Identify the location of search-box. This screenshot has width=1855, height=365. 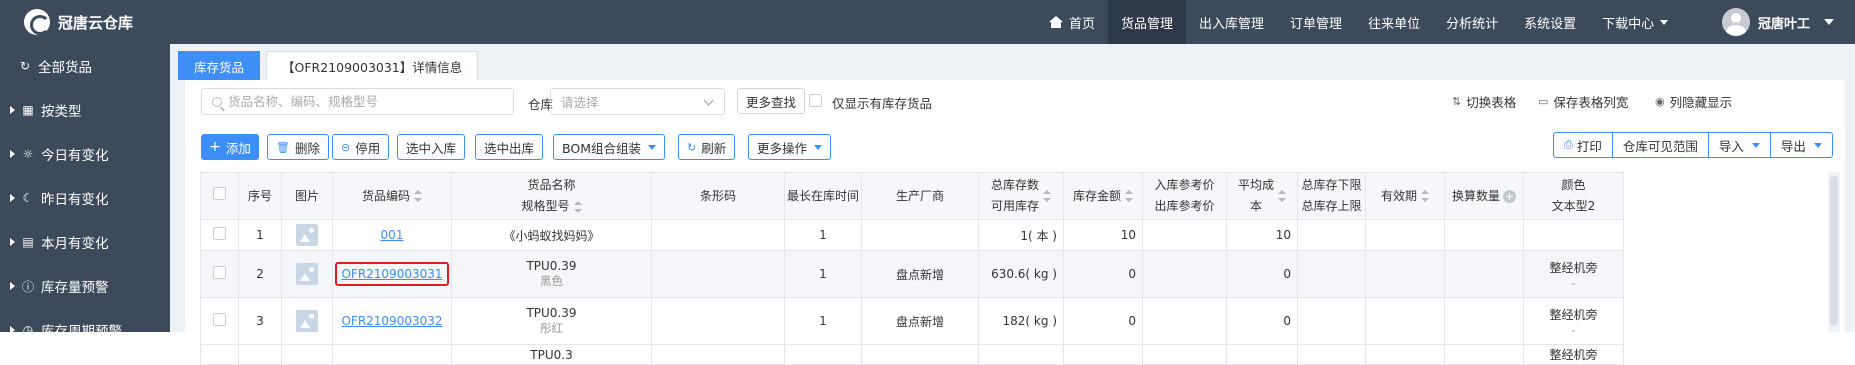
(357, 101).